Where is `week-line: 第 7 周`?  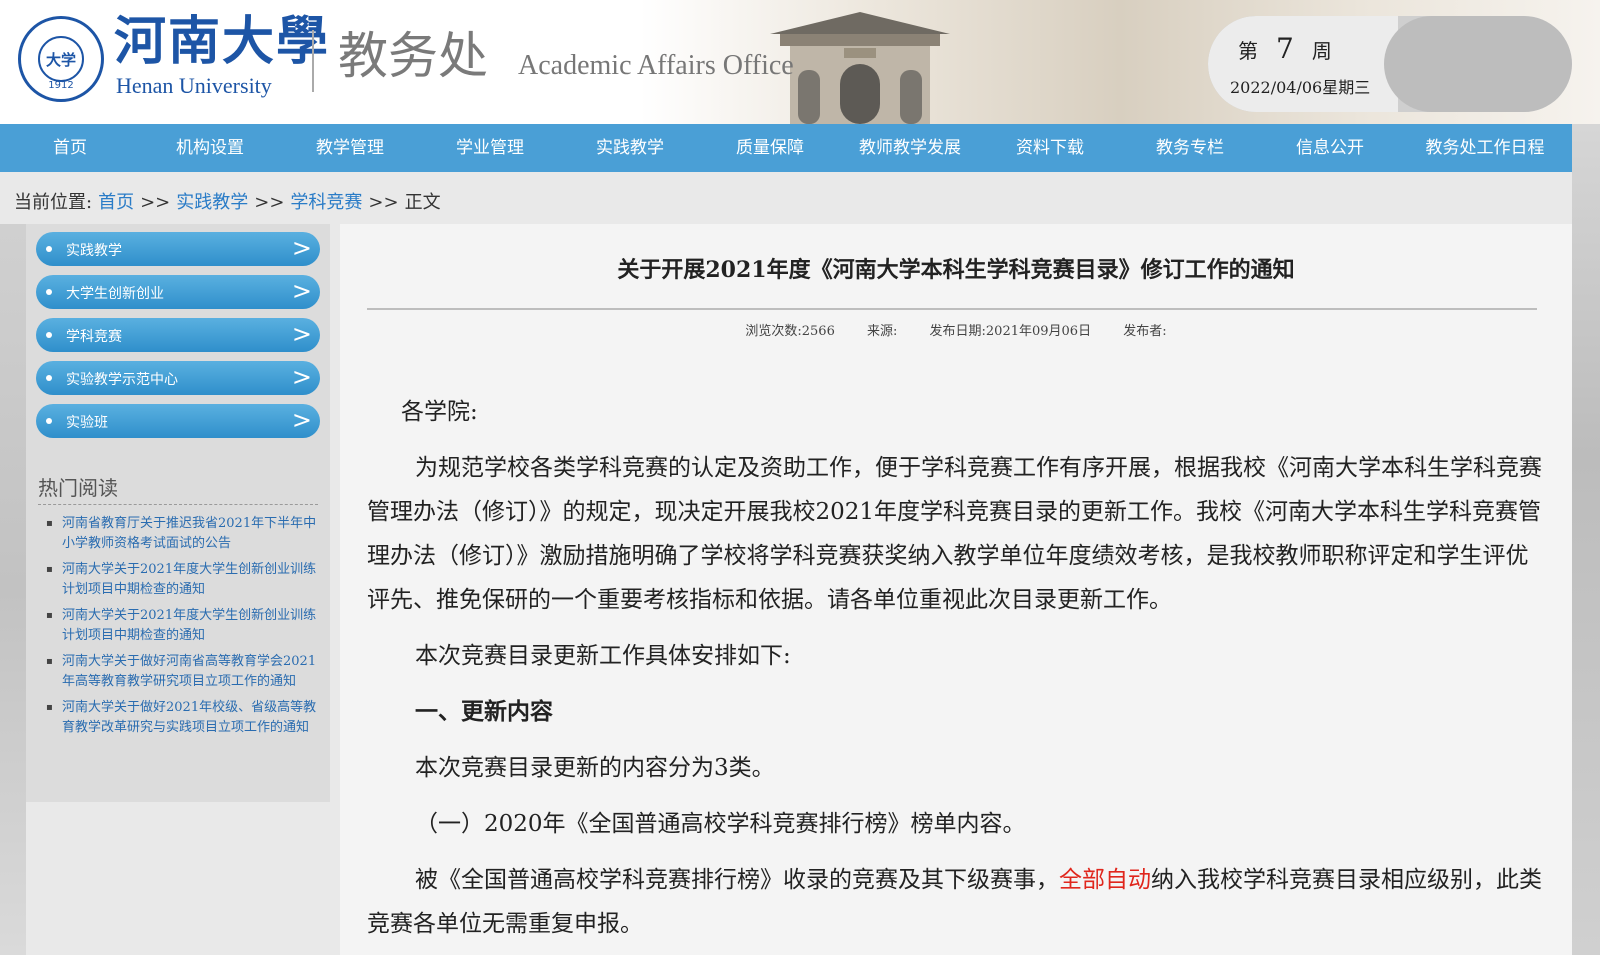 week-line: 第 7 周 is located at coordinates (1285, 48).